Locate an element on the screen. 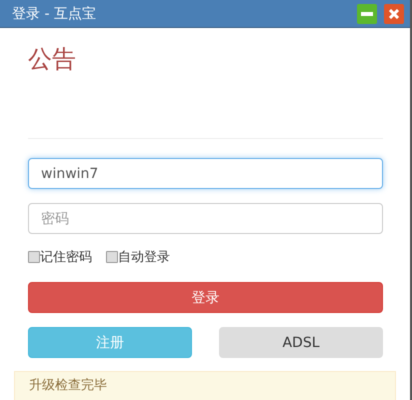 The image size is (412, 400). notice-message: 升级检查完毕 is located at coordinates (205, 385).